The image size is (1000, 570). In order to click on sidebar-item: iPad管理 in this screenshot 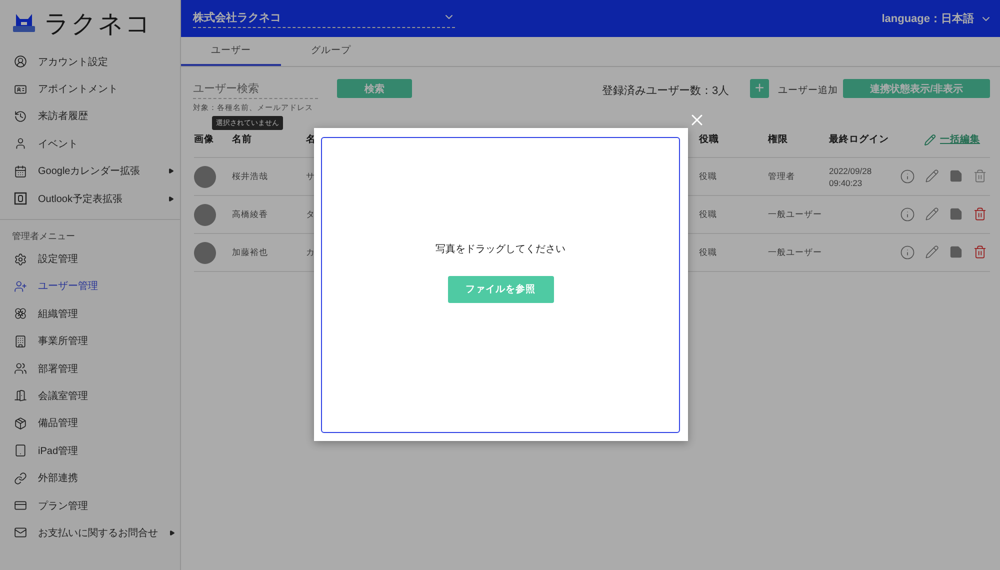, I will do `click(90, 450)`.